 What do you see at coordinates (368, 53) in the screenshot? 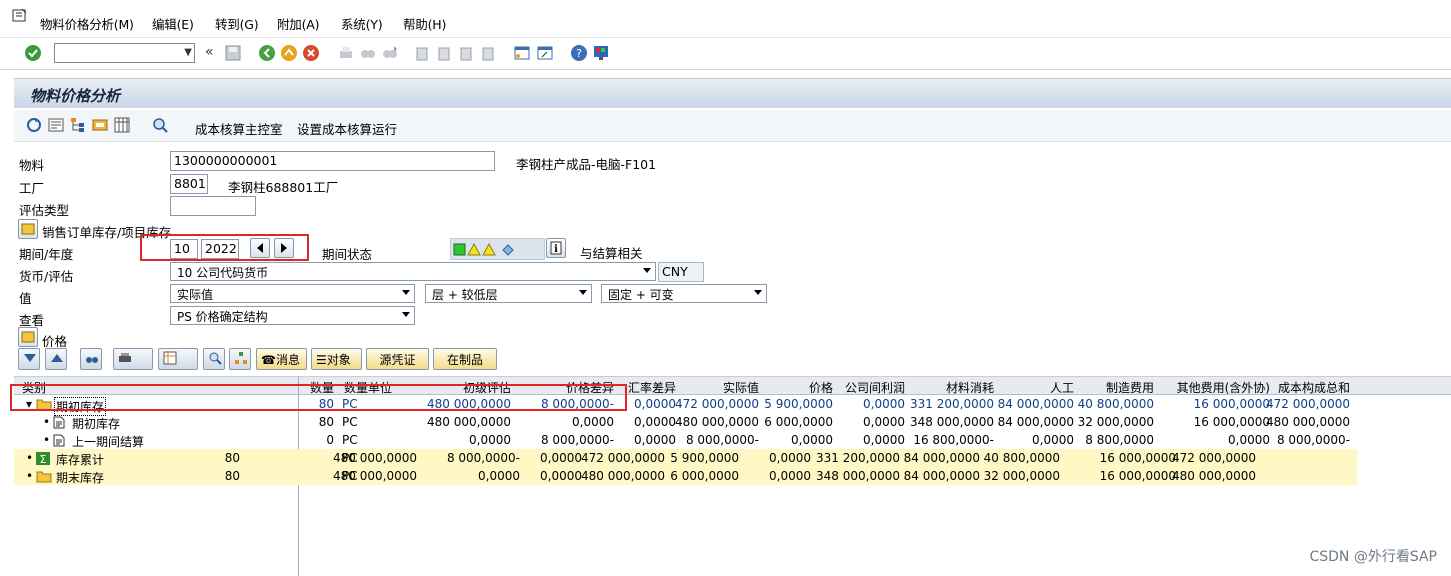
I see `find-icon` at bounding box center [368, 53].